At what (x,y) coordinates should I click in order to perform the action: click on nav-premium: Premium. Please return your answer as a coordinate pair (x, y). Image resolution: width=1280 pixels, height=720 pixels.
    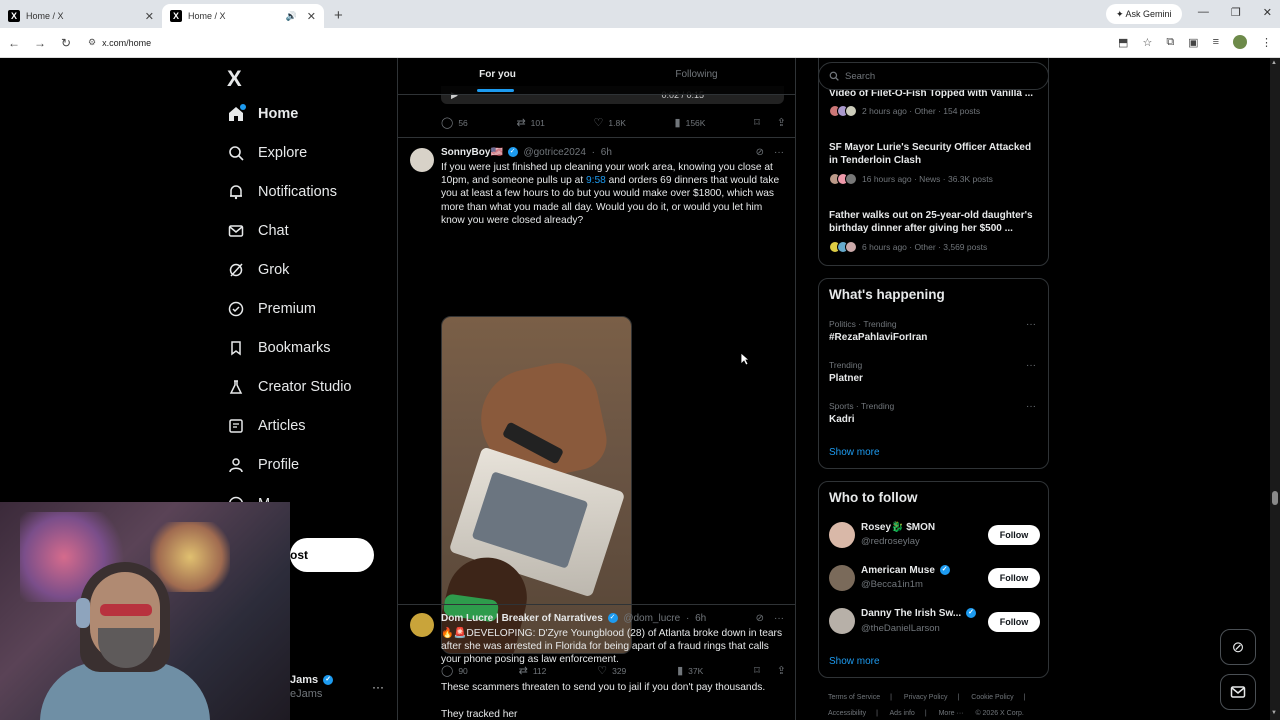
    Looking at the image, I should click on (272, 309).